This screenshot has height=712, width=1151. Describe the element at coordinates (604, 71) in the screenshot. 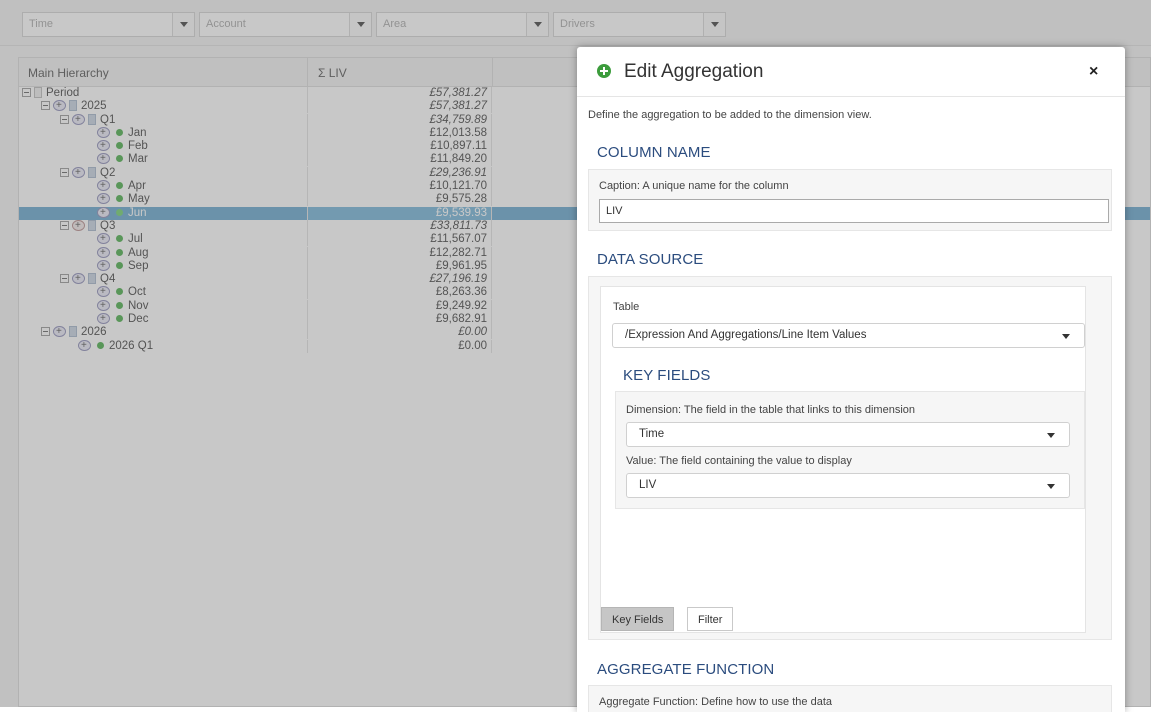

I see `plus-circle-icon` at that location.